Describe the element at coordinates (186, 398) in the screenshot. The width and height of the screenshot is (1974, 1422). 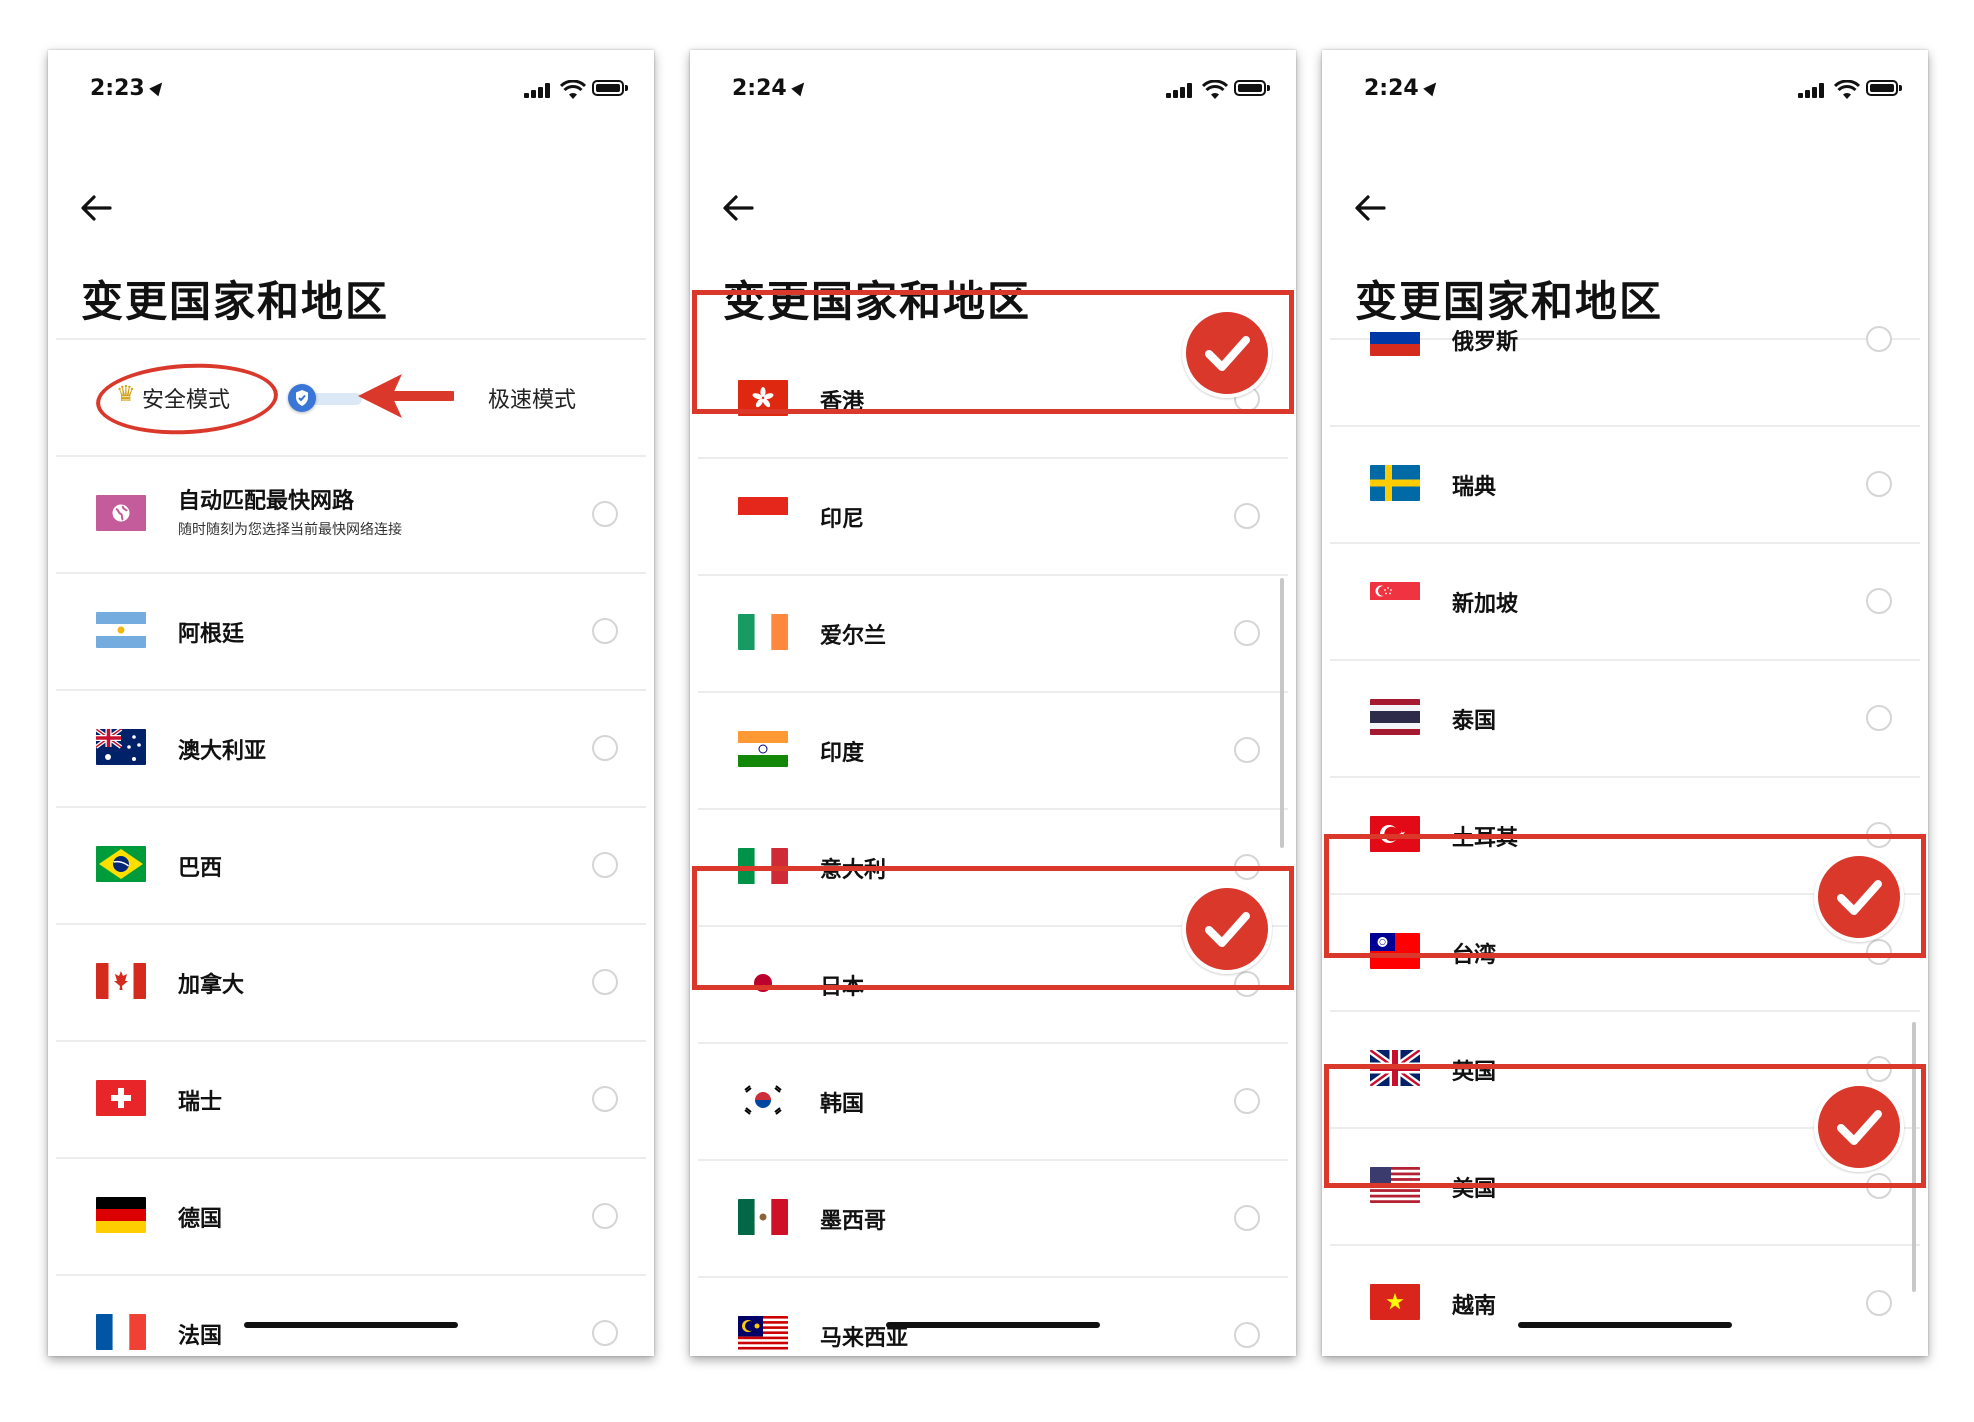
I see `safe-mode-label: 安全模式` at that location.